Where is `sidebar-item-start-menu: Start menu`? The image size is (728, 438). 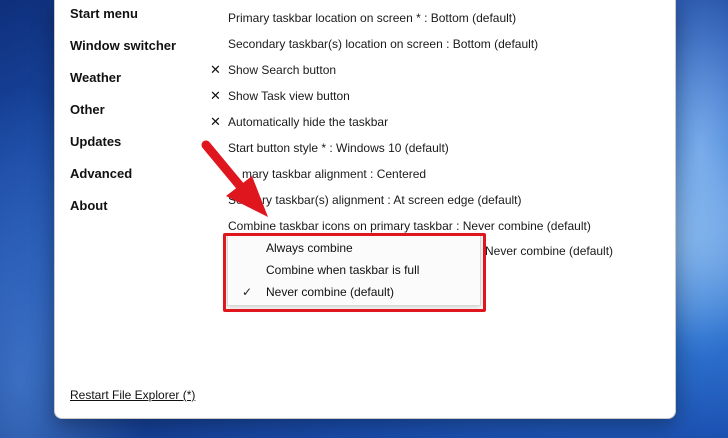 sidebar-item-start-menu: Start menu is located at coordinates (104, 13).